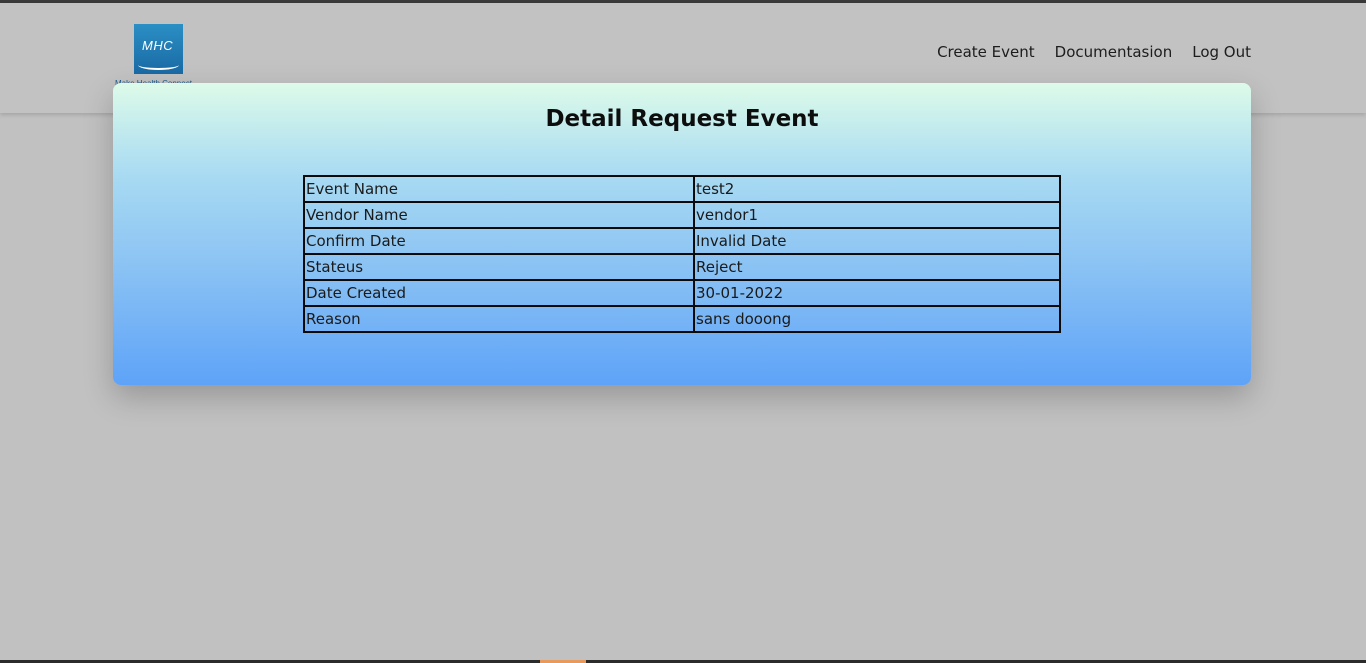 This screenshot has width=1366, height=663. I want to click on row-label: Stateus, so click(499, 267).